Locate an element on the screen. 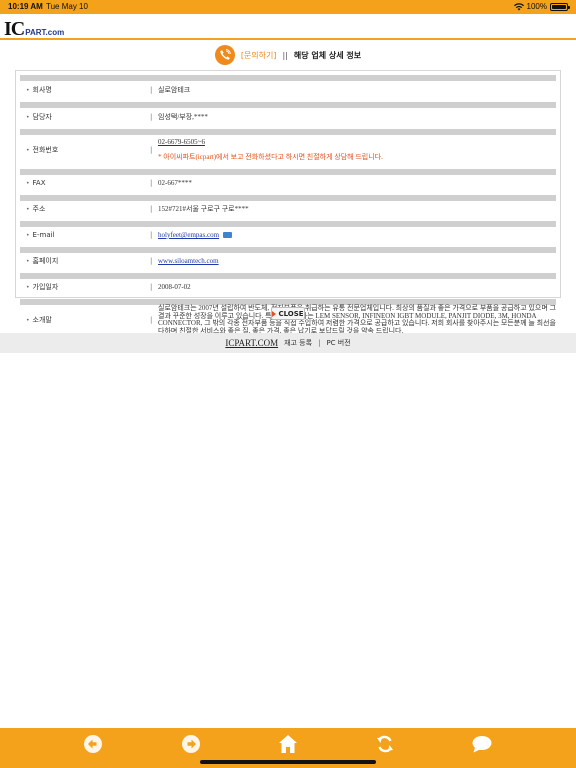  manager-value: 임성택/부장,**** is located at coordinates (183, 116).